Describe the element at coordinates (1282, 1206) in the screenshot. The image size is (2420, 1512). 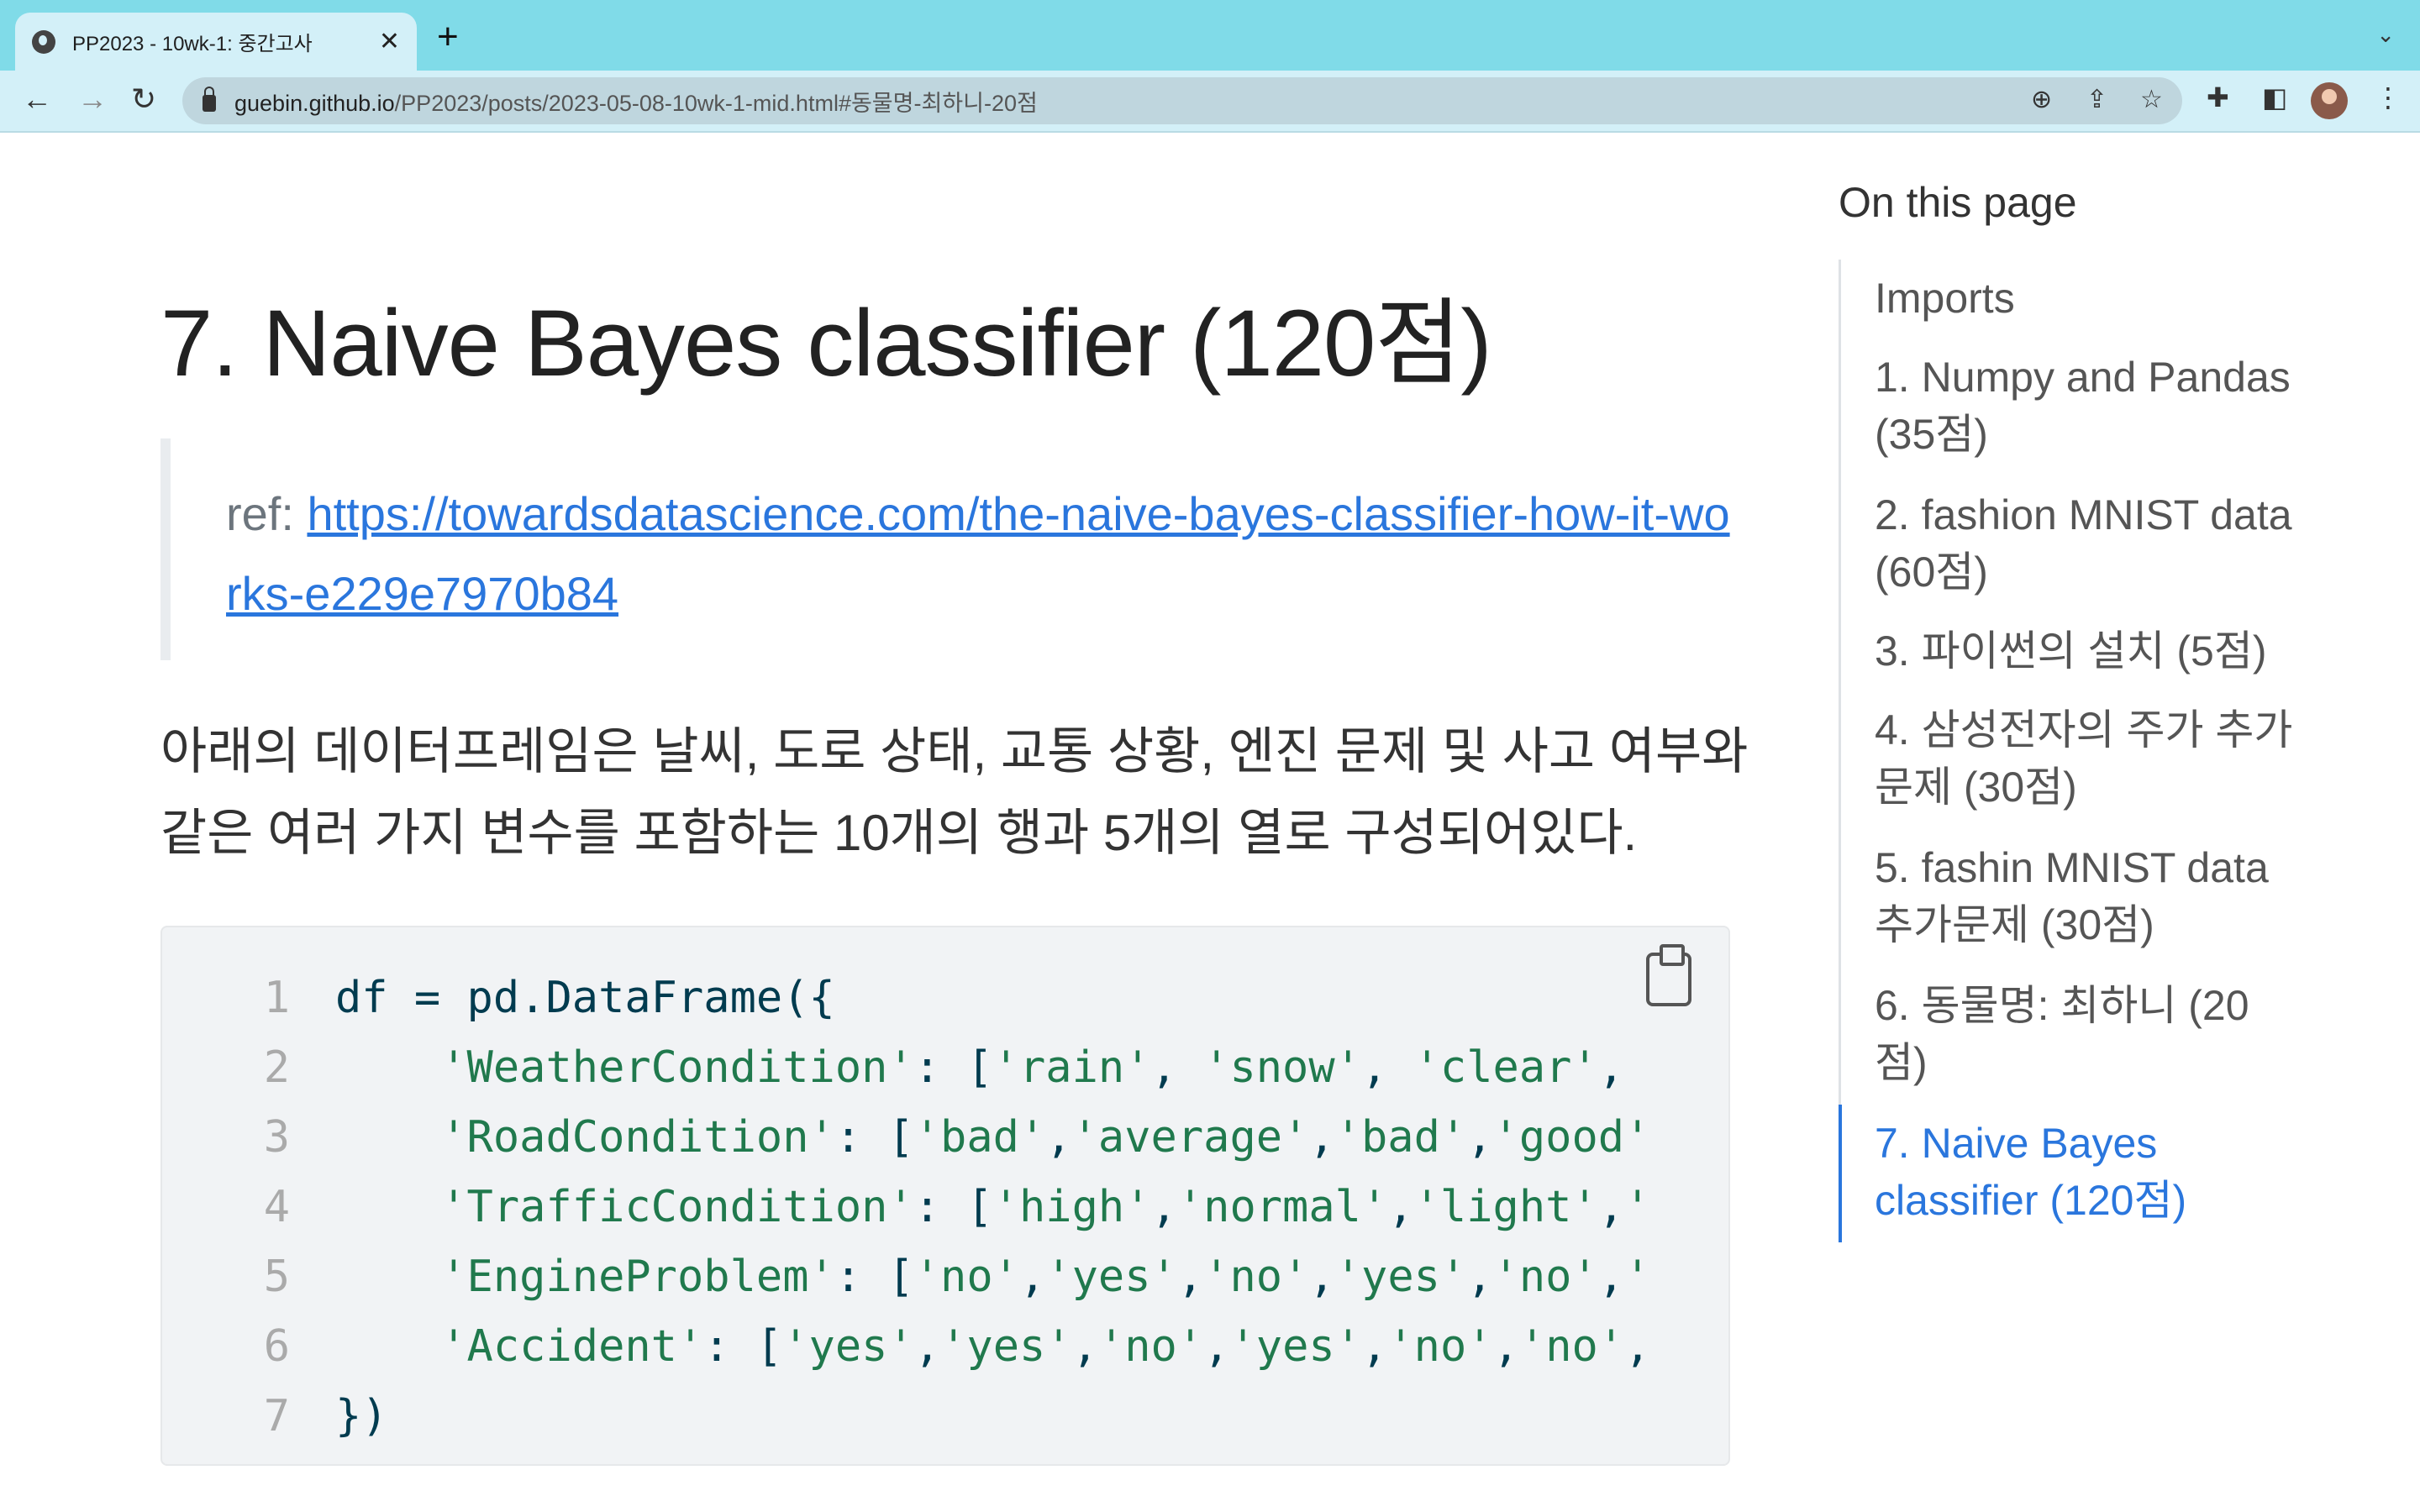
I see `code-string: 'normal'` at that location.